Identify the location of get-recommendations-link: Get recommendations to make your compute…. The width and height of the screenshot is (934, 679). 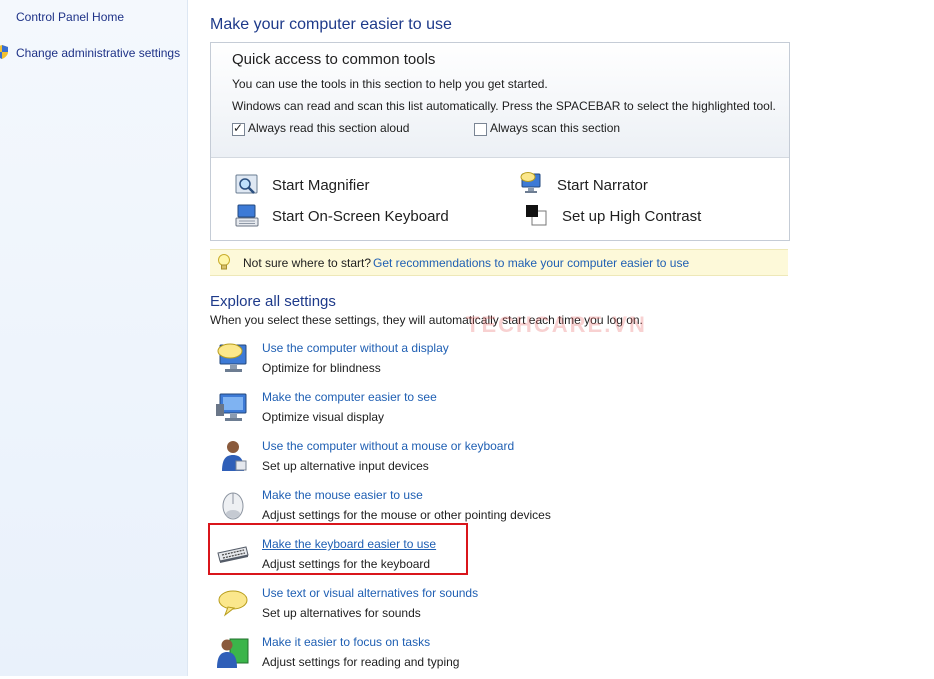
(531, 263).